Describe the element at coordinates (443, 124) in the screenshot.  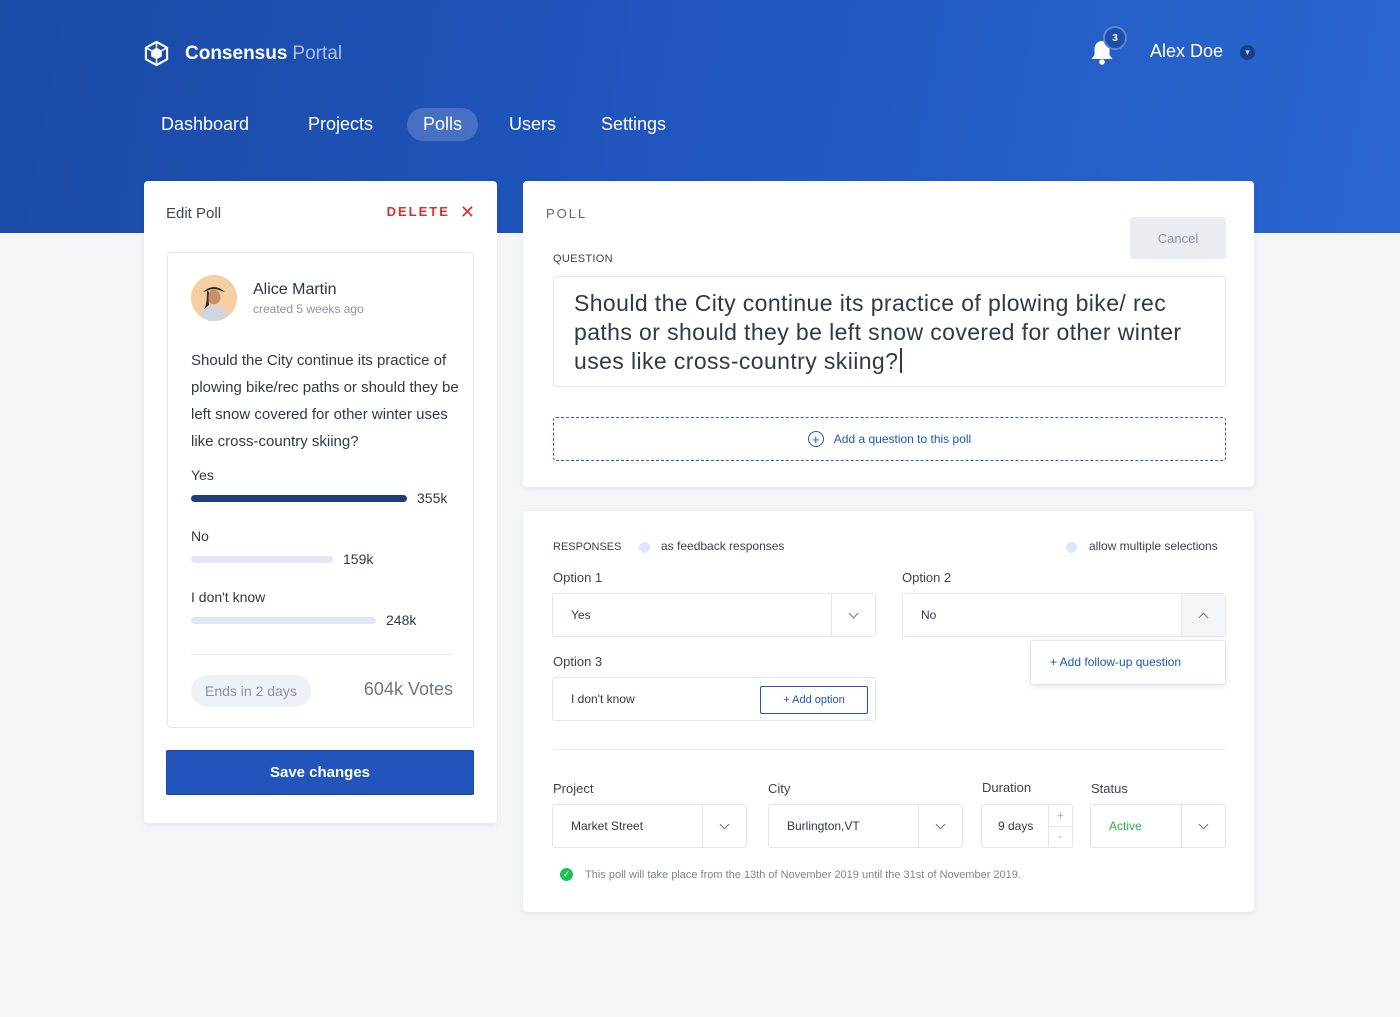
I see `nav-polls: Polls` at that location.